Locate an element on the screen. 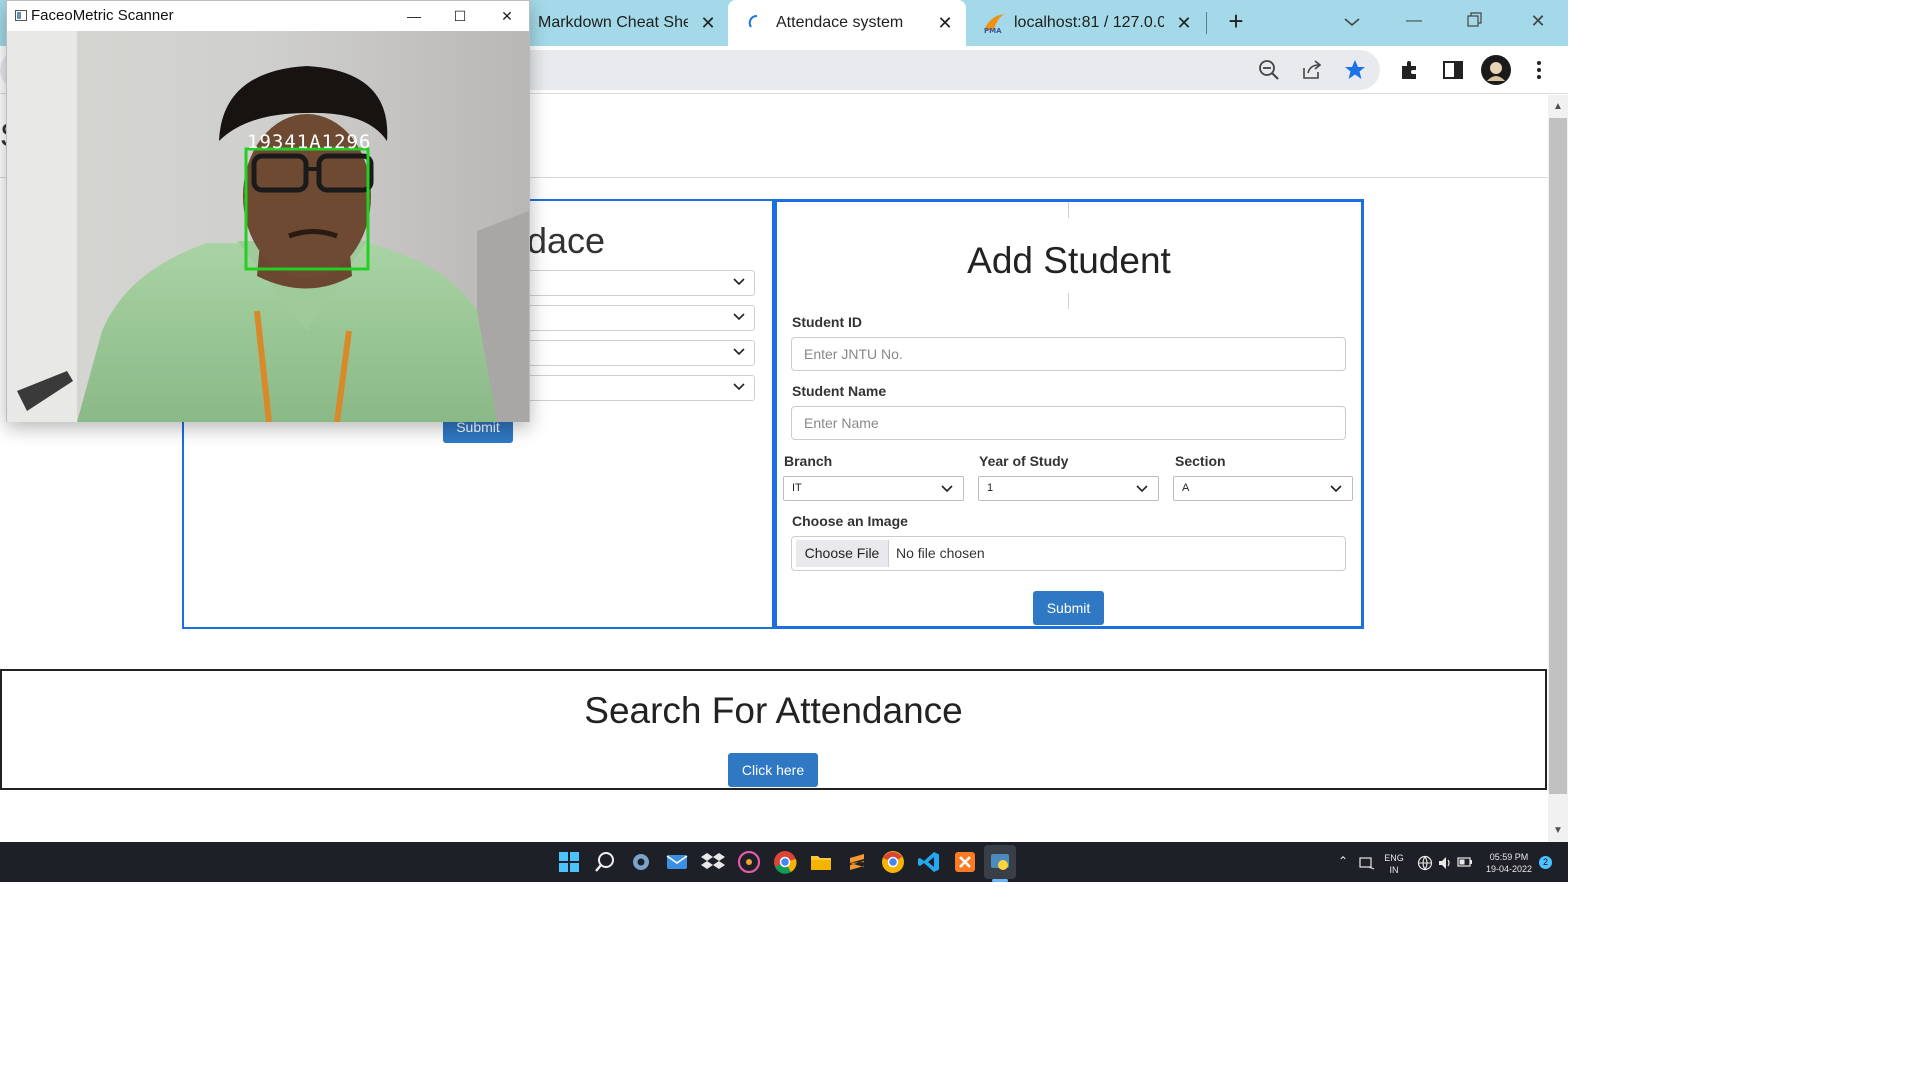  student-name-label: Student Name is located at coordinates (839, 391).